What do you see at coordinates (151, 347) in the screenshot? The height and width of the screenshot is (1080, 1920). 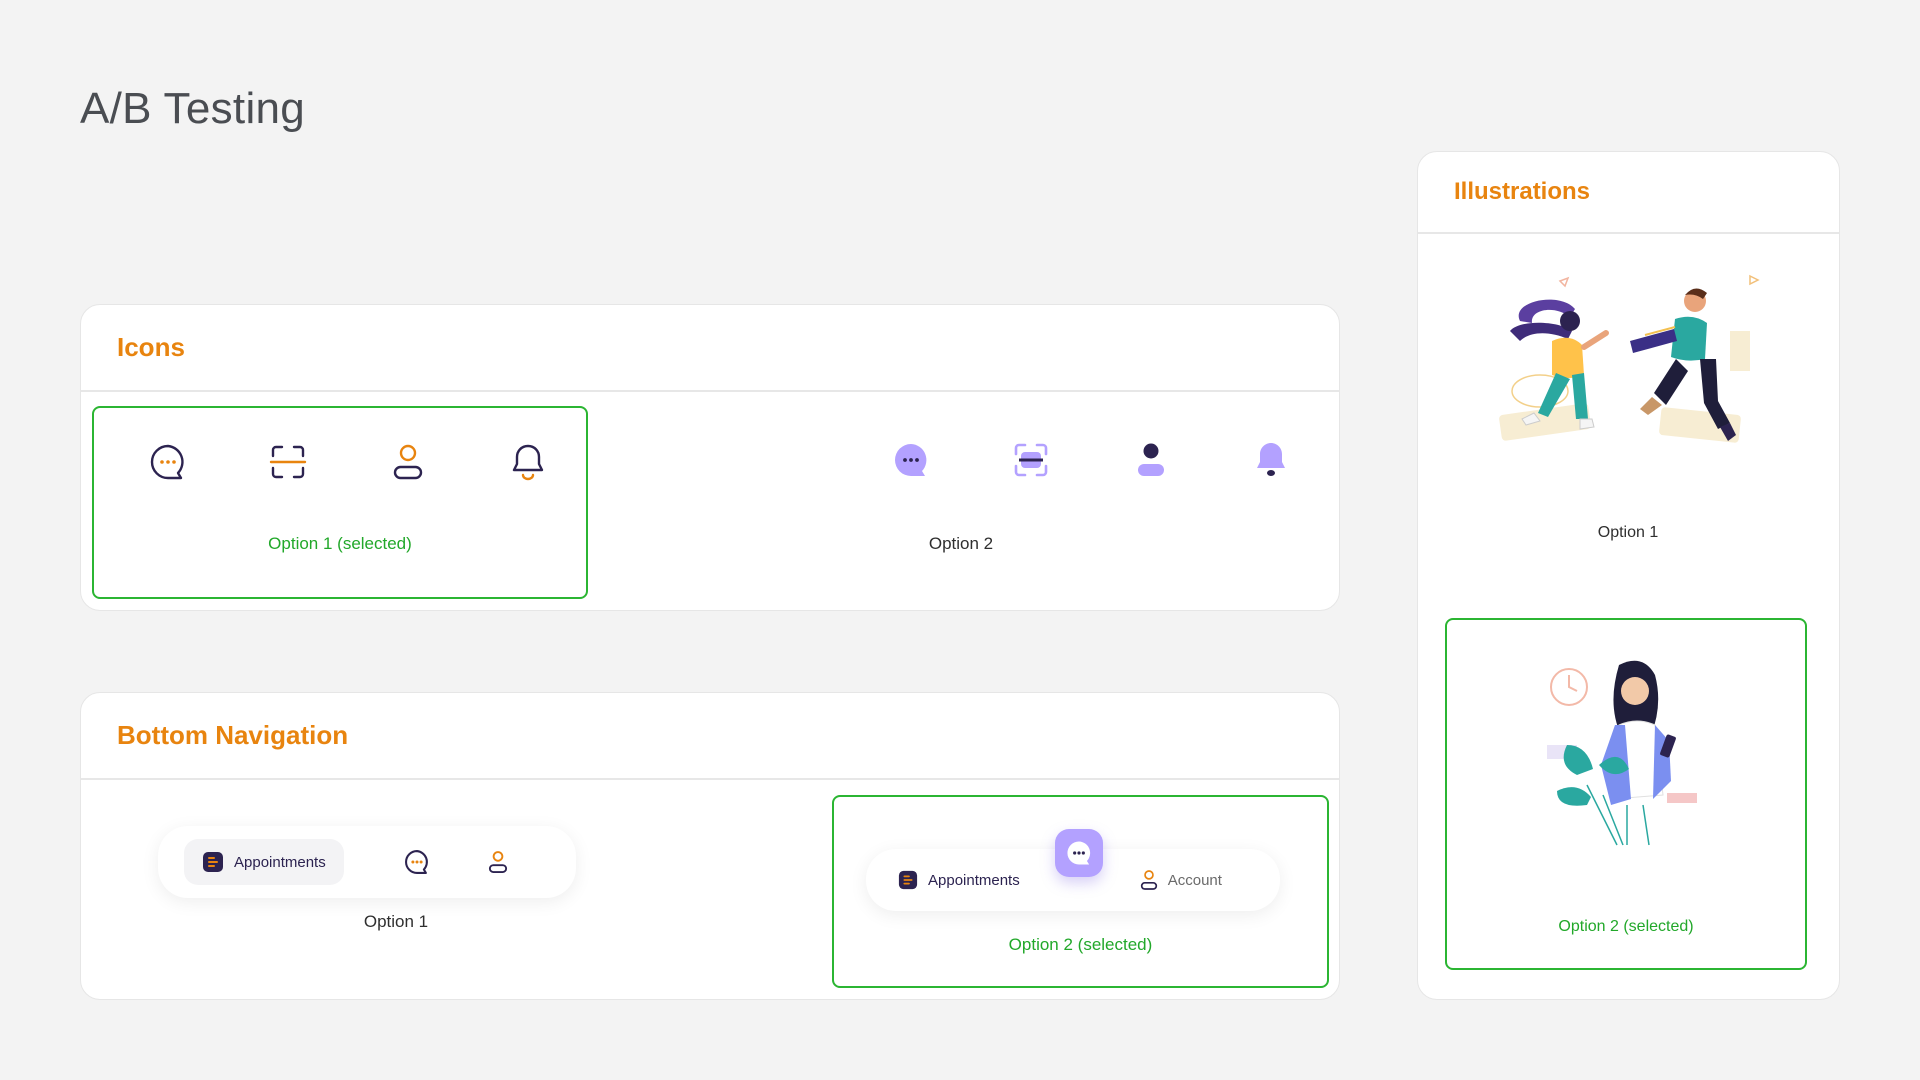 I see `icons-panel-title: Icons` at bounding box center [151, 347].